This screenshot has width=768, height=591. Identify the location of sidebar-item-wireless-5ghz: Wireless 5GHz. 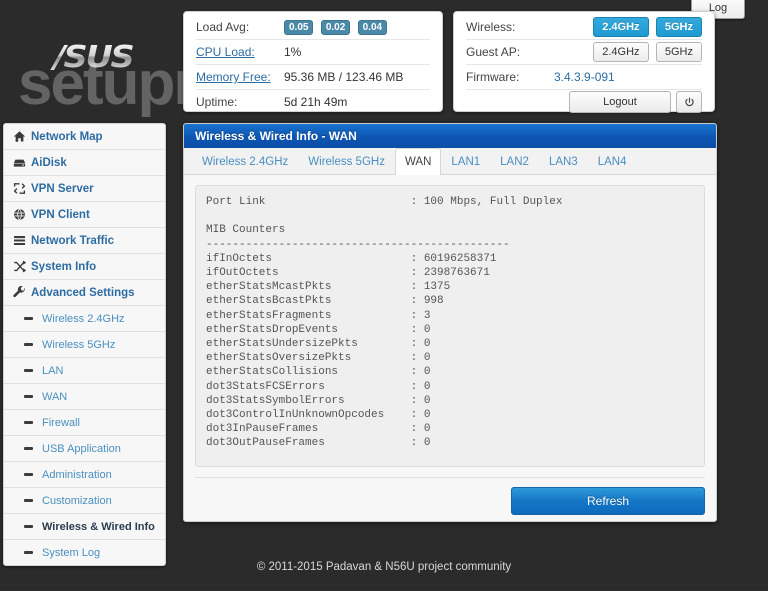
(84, 345).